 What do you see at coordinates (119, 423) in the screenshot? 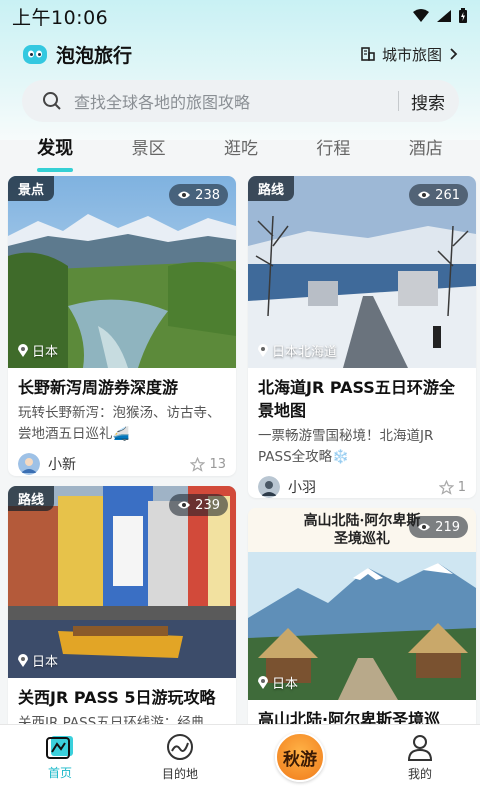
I see `card-description: 玩转长野新泻：泡猴汤、访古寺、尝地酒五日巡礼🚄` at bounding box center [119, 423].